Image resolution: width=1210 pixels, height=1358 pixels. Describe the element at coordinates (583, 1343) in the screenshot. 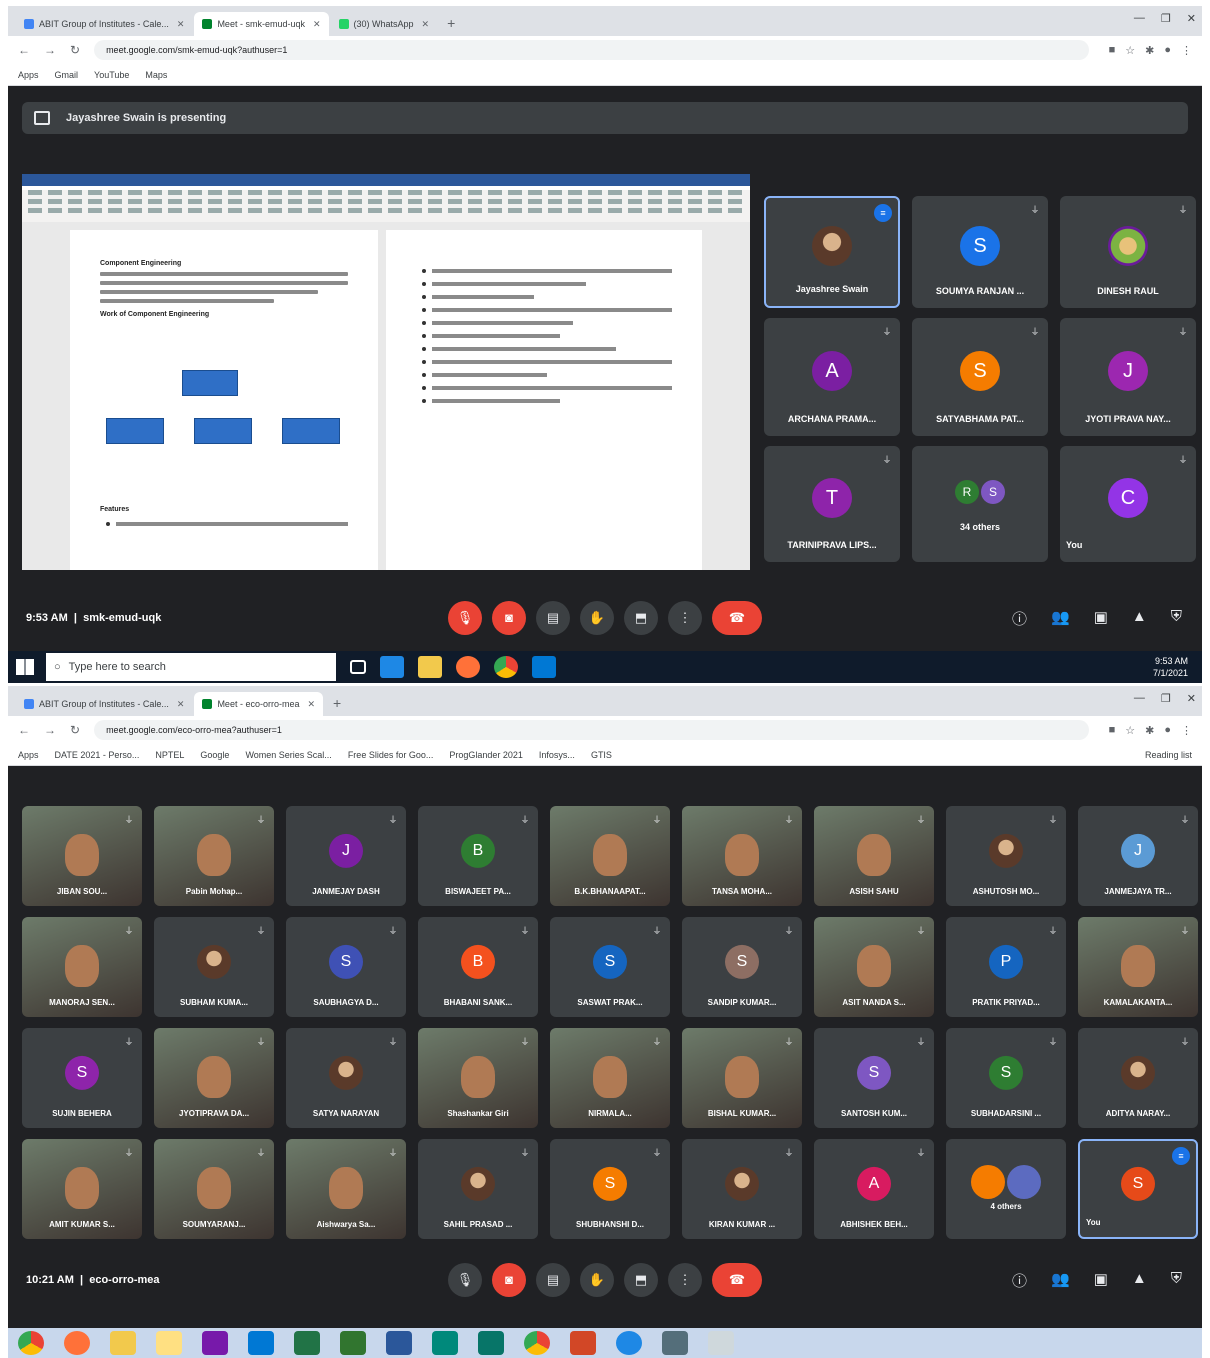

I see `powerpoint-icon` at that location.